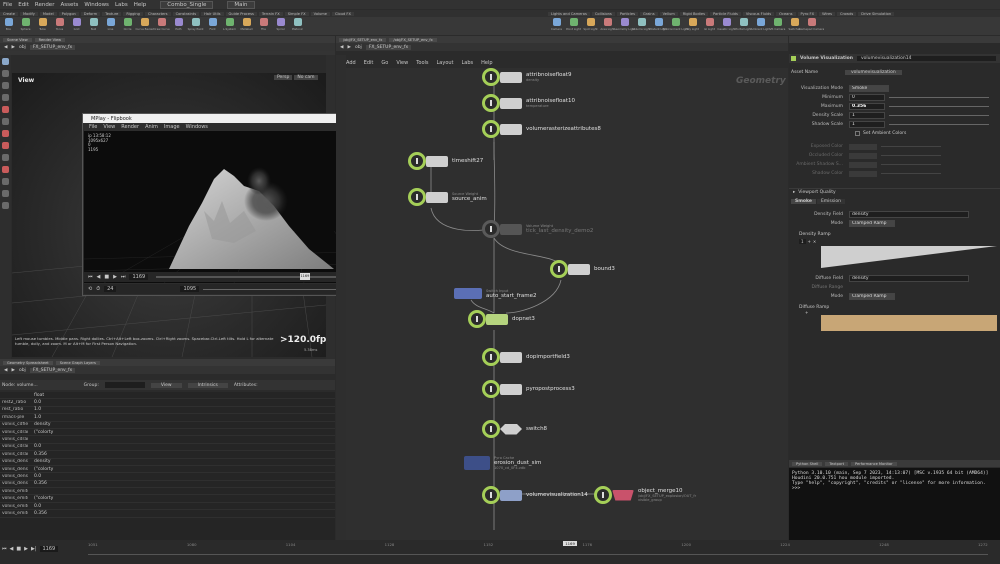  What do you see at coordinates (486, 63) in the screenshot?
I see `net-menu-help: Help` at bounding box center [486, 63].